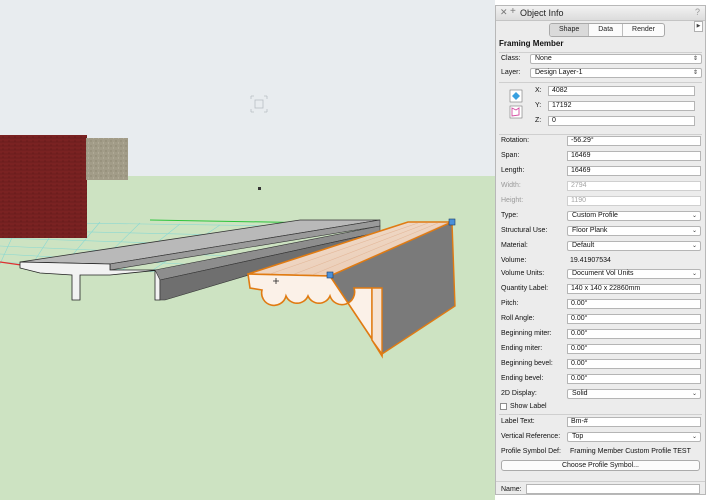 The image size is (714, 500). I want to click on quantity-label-field: 140 x 140 x 22860mm, so click(634, 289).